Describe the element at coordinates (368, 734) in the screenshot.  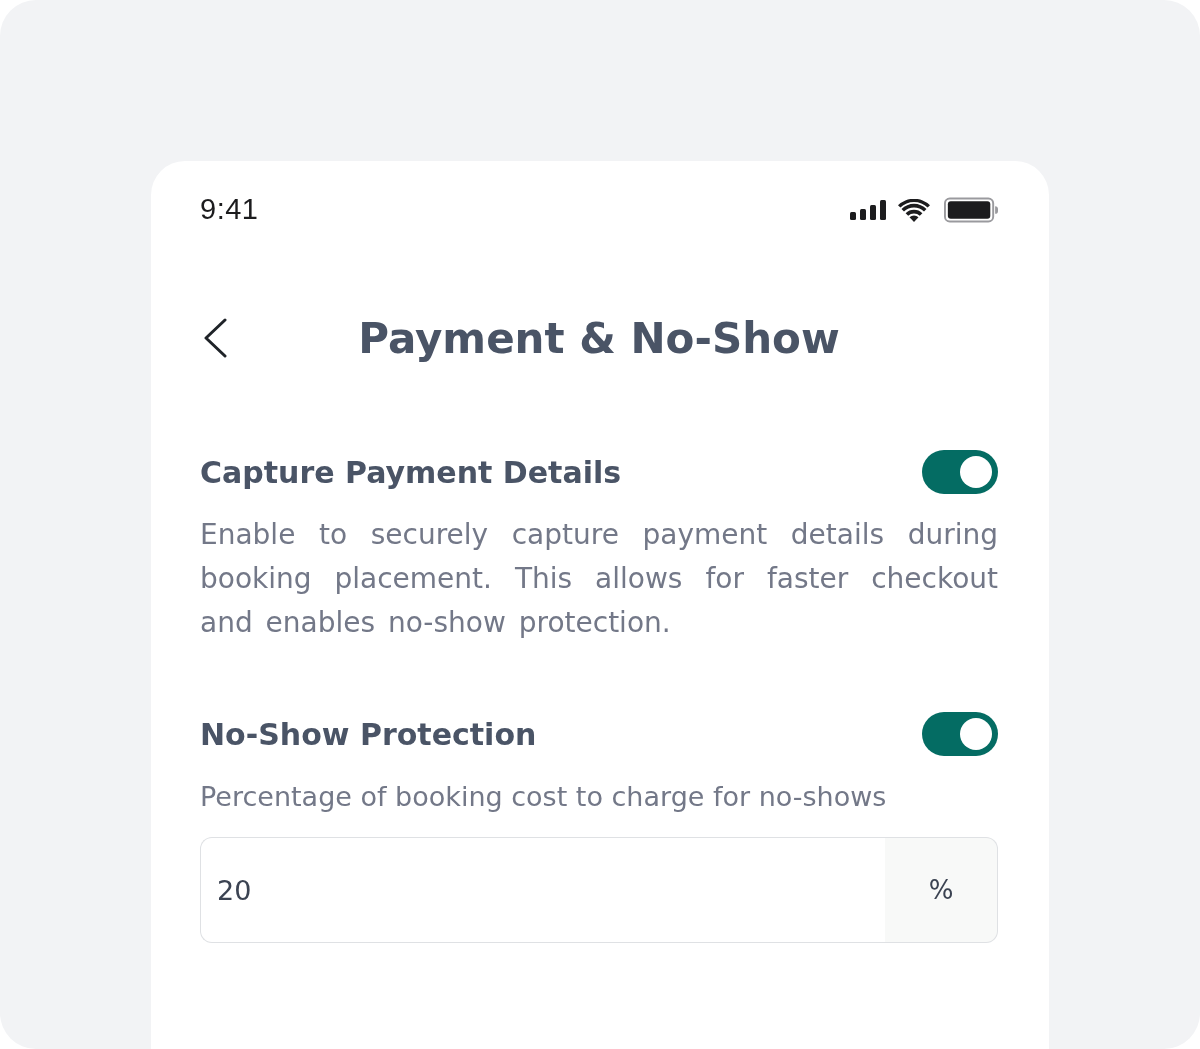
I see `setting-title: No-Show Protection` at that location.